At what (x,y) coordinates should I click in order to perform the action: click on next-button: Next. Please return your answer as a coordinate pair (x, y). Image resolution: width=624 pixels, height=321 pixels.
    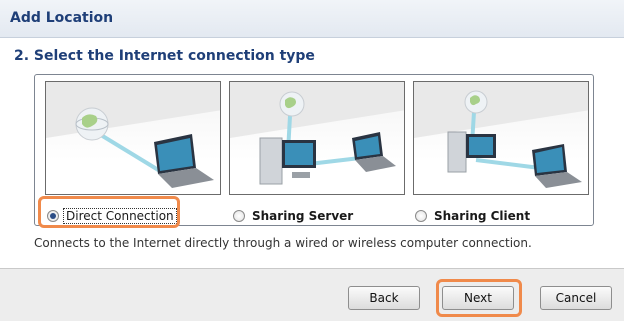
    Looking at the image, I should click on (478, 298).